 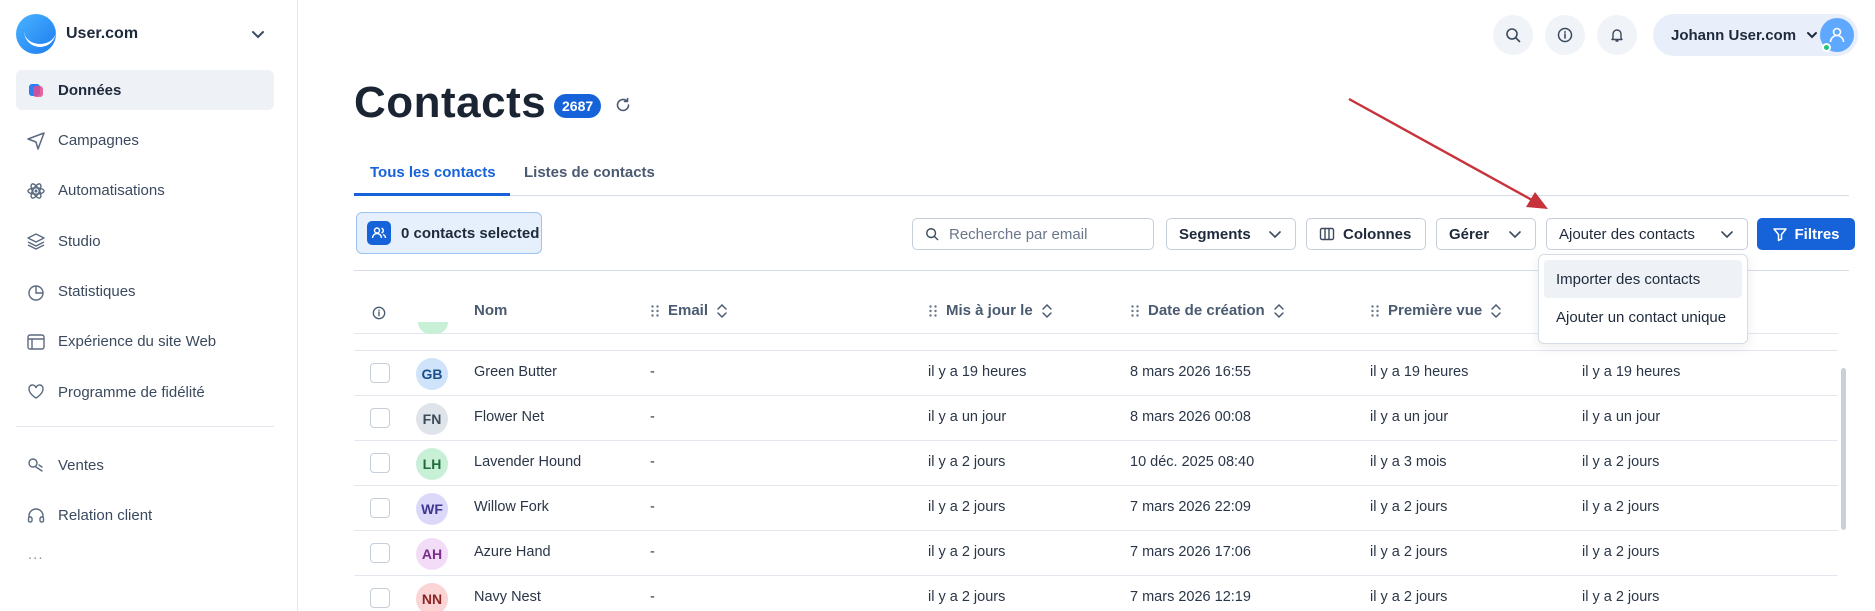 What do you see at coordinates (509, 417) in the screenshot?
I see `contact-name: Flower Net` at bounding box center [509, 417].